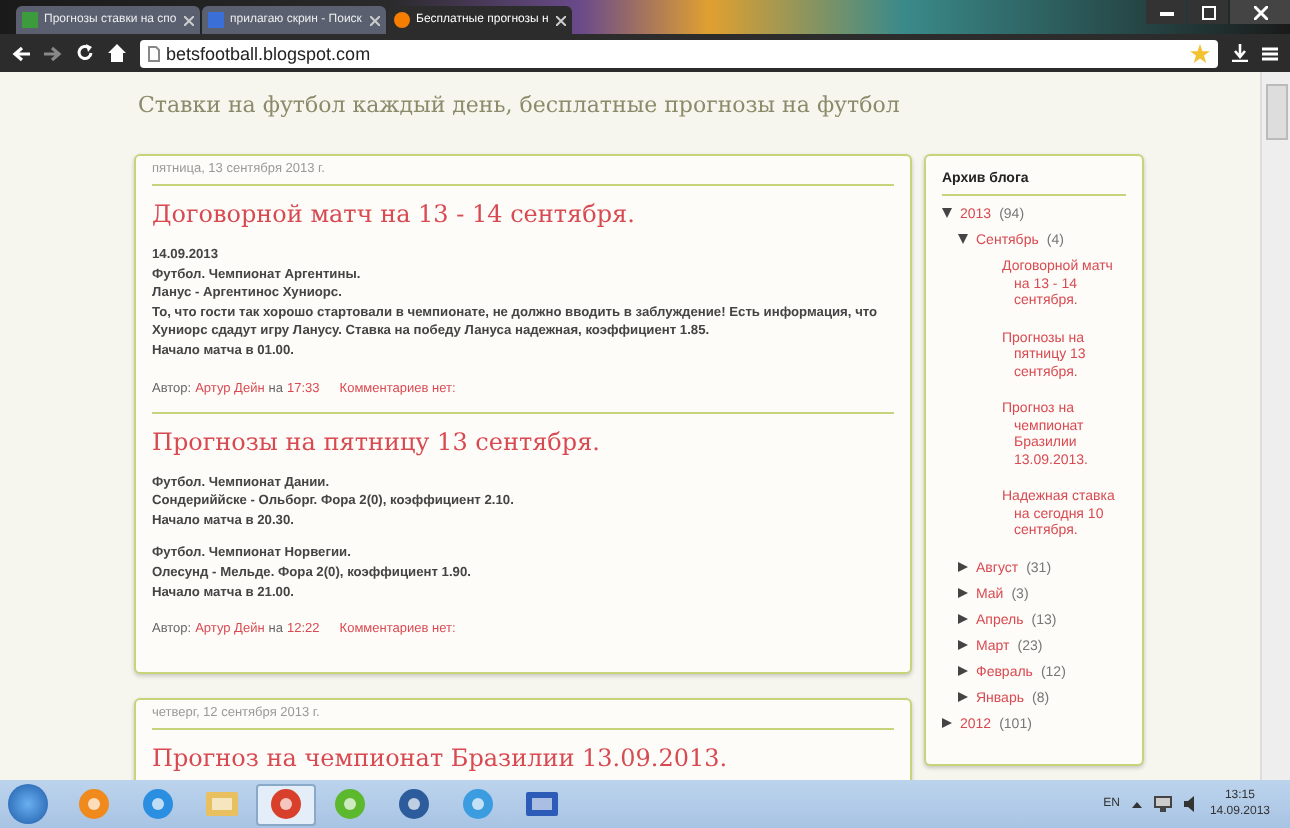 The height and width of the screenshot is (828, 1290). What do you see at coordinates (53, 53) in the screenshot?
I see `forward-icon` at bounding box center [53, 53].